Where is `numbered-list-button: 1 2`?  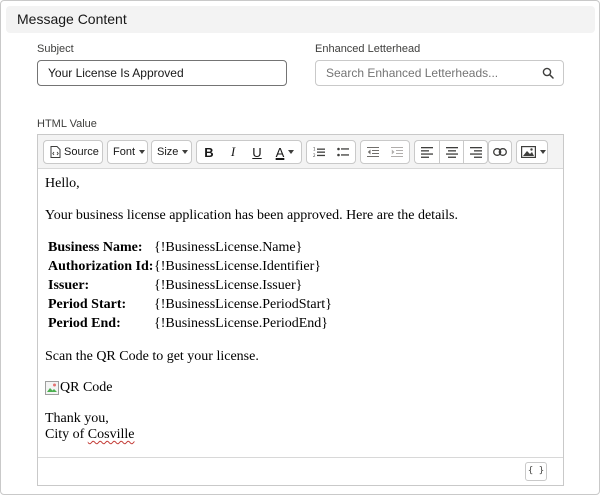
numbered-list-button: 1 2 is located at coordinates (319, 152).